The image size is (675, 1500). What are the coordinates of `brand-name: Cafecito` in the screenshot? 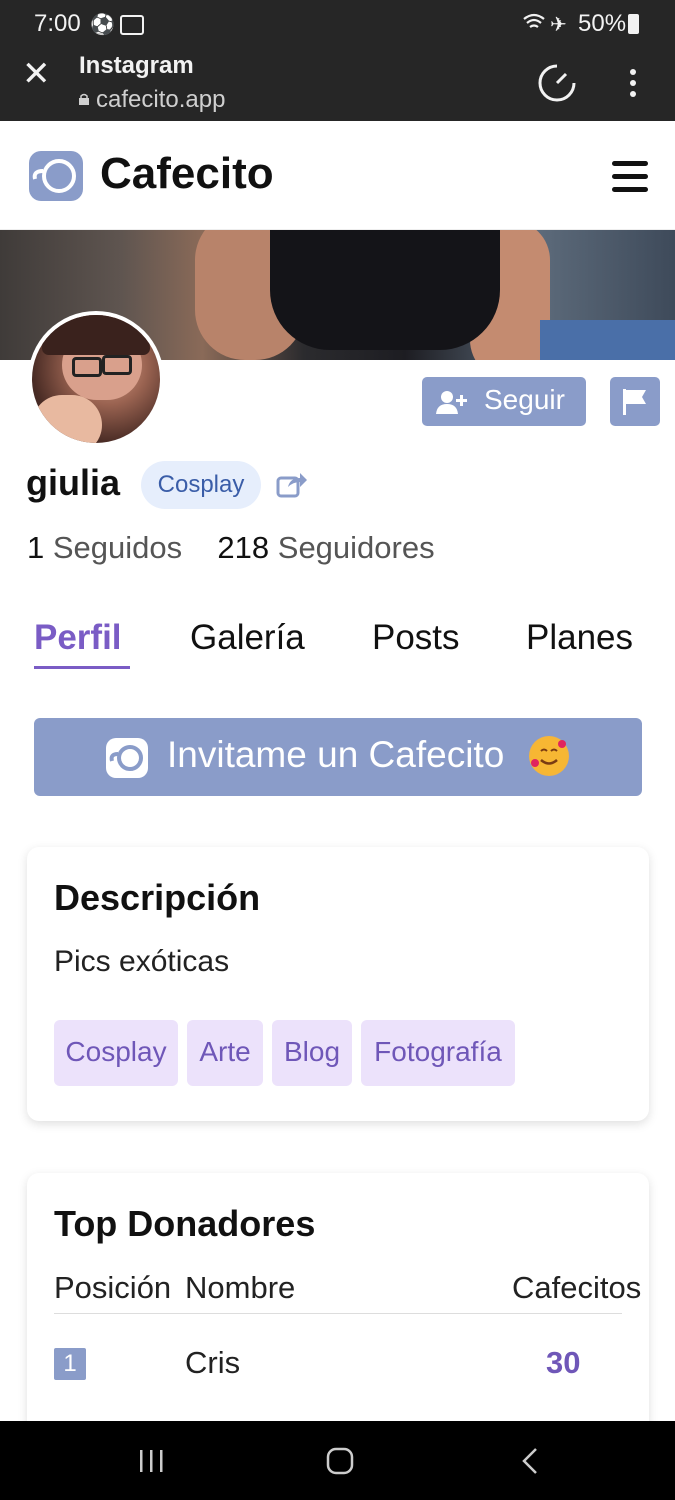 It's located at (187, 174).